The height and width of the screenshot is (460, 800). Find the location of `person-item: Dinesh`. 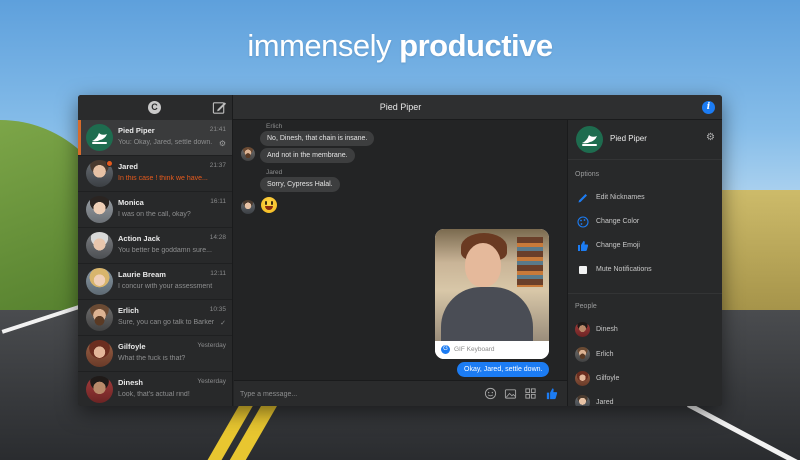

person-item: Dinesh is located at coordinates (645, 330).